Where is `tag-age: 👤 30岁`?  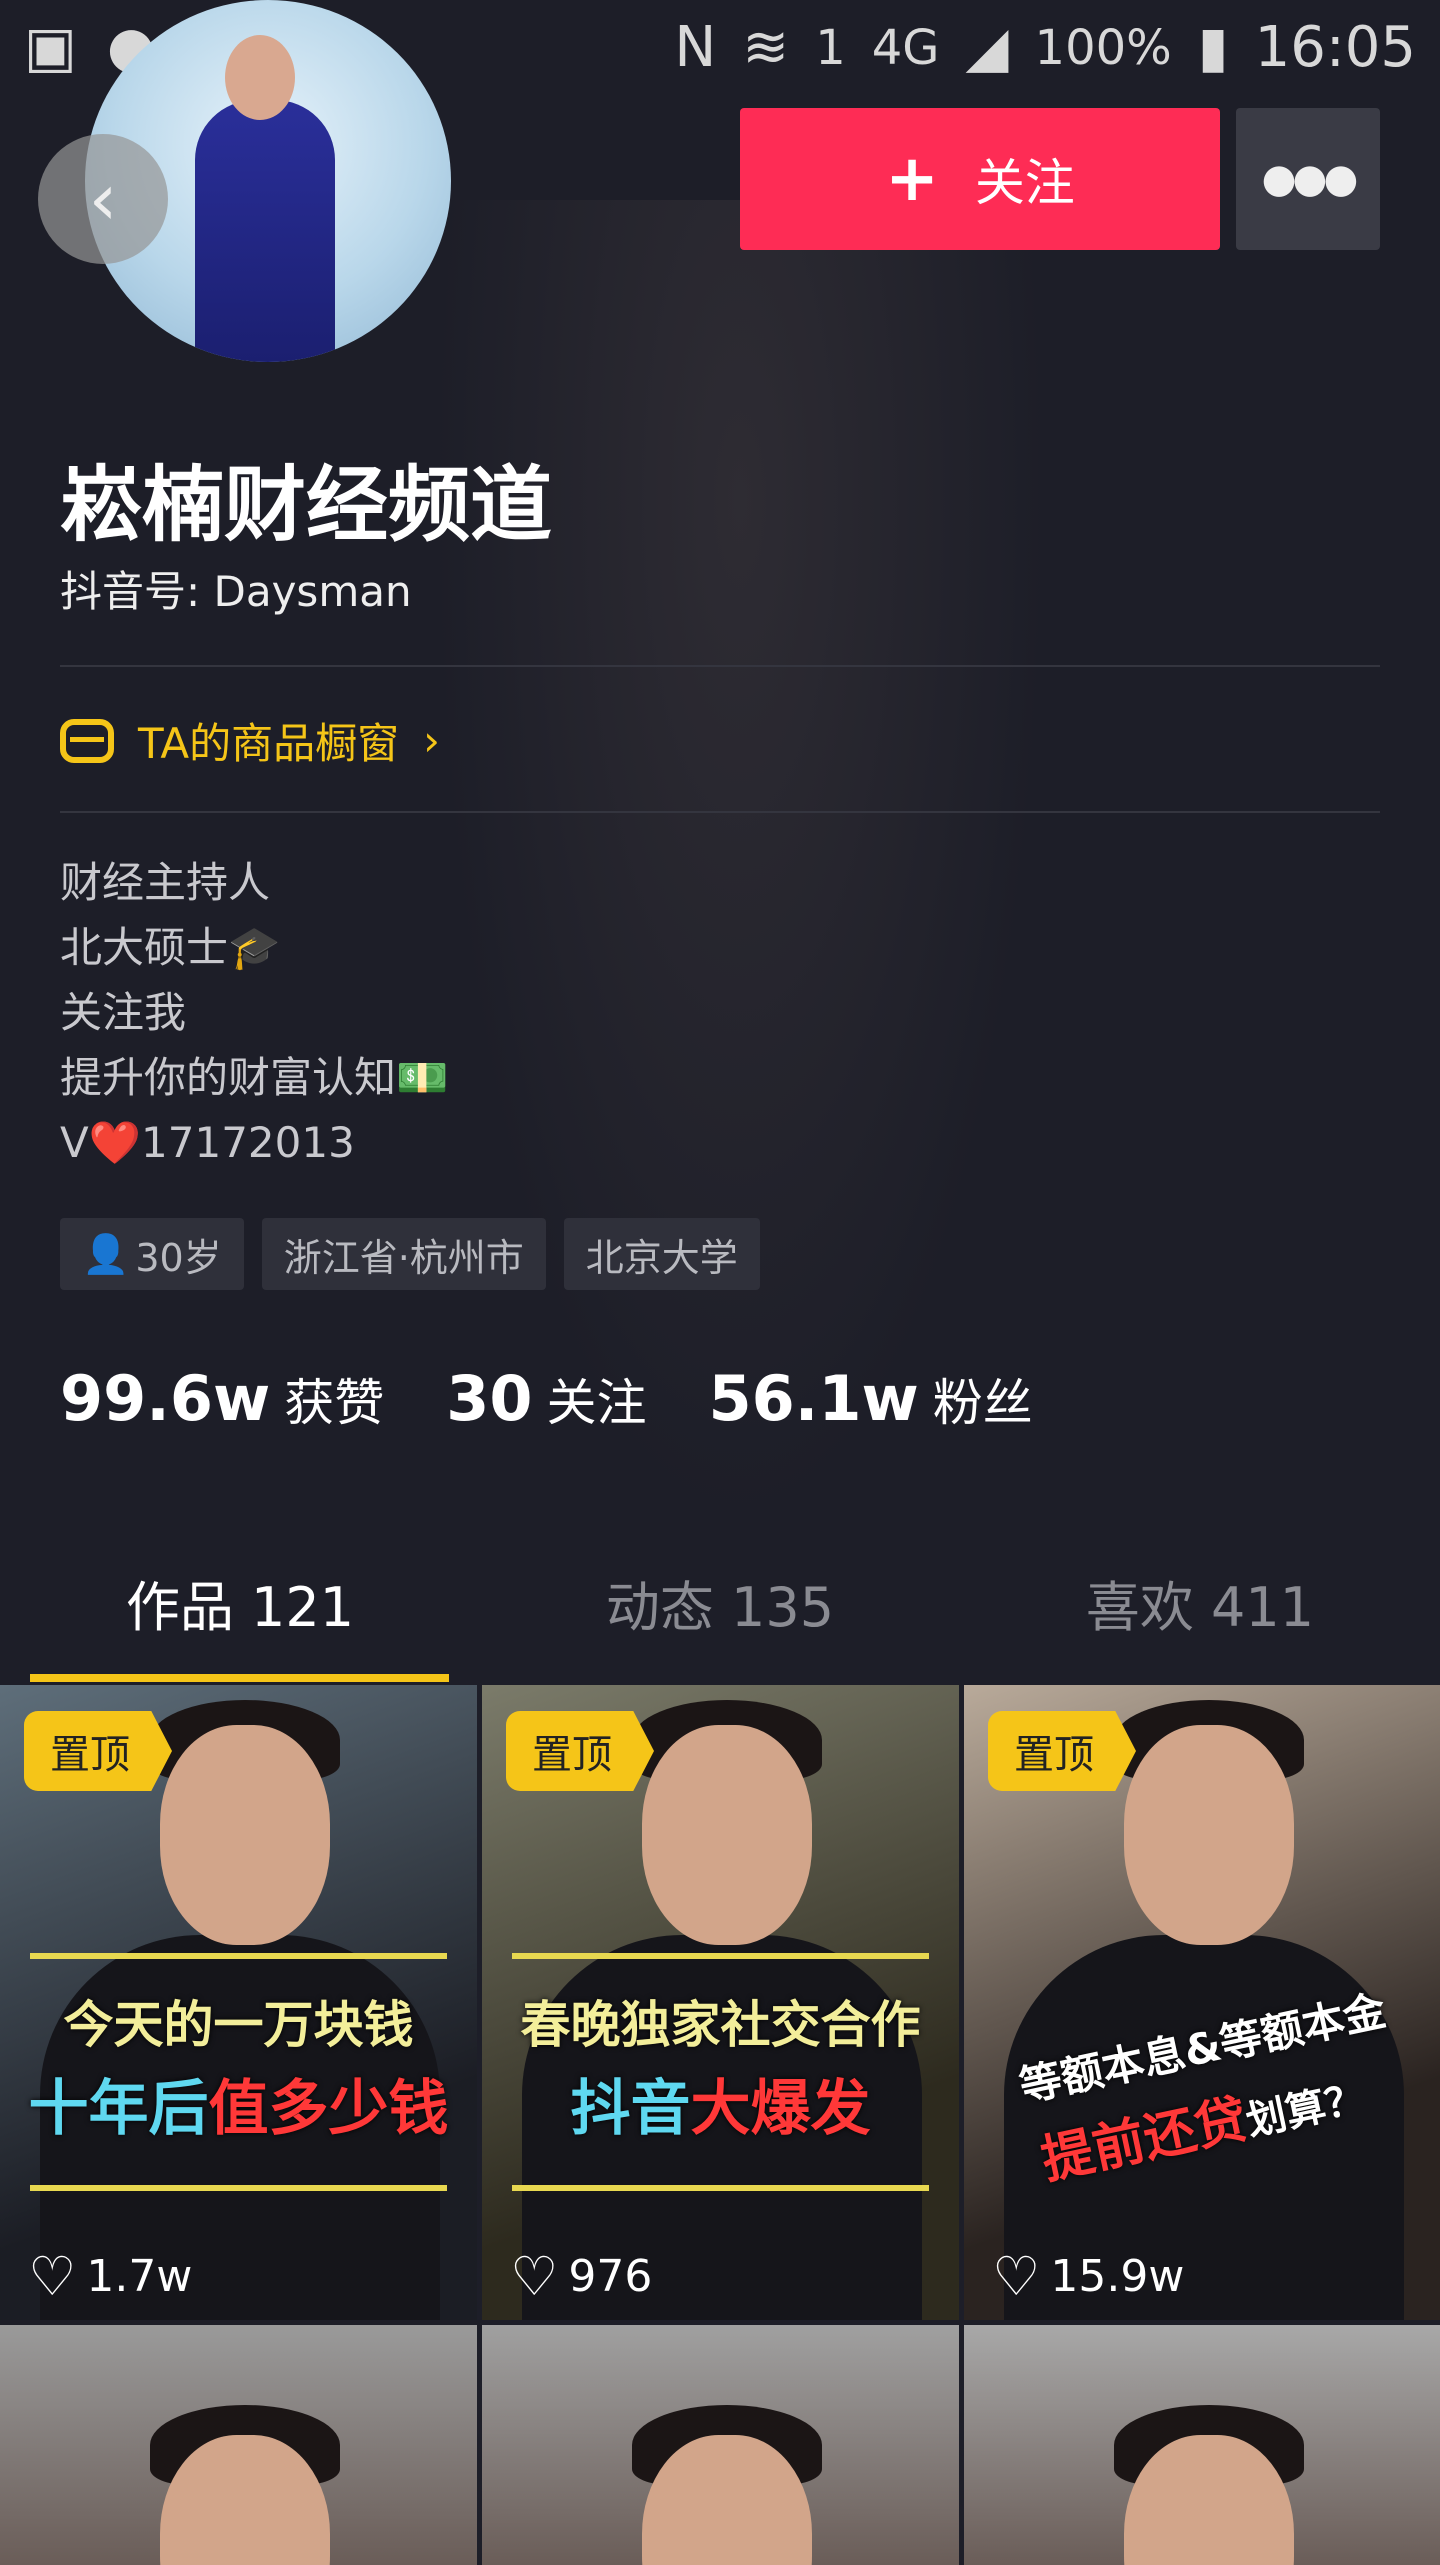
tag-age: 👤 30岁 is located at coordinates (152, 1254).